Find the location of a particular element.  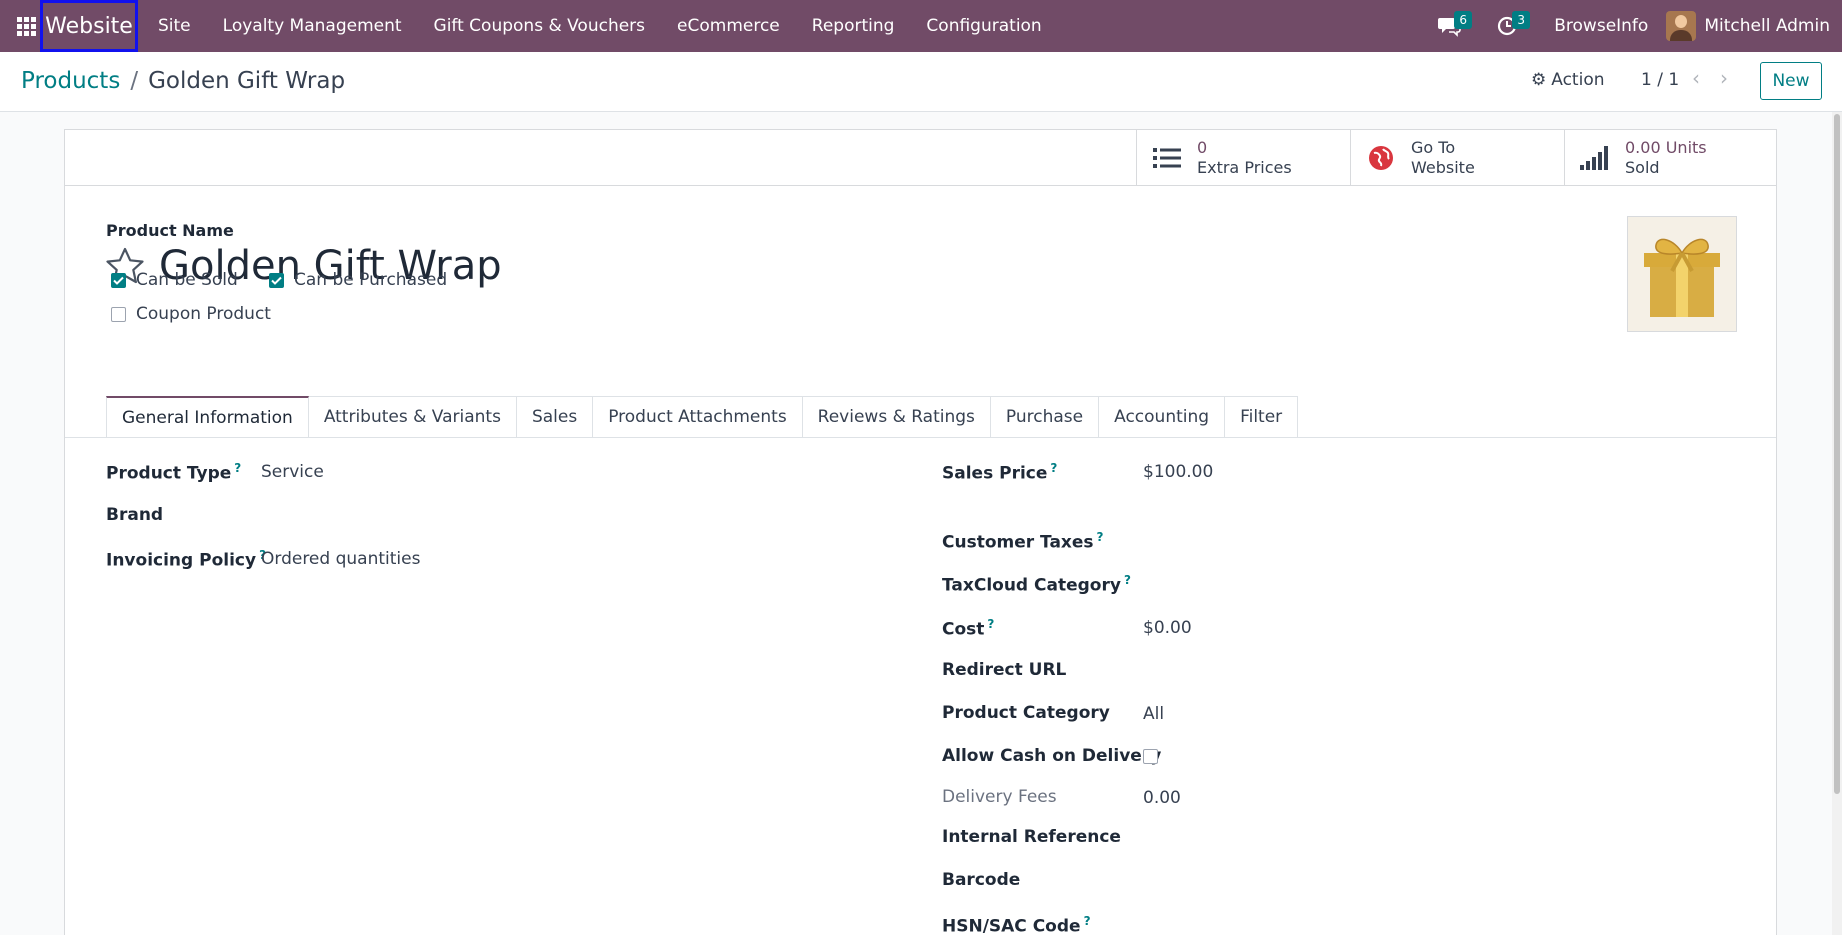

menu-configuration: Configuration is located at coordinates (983, 26).